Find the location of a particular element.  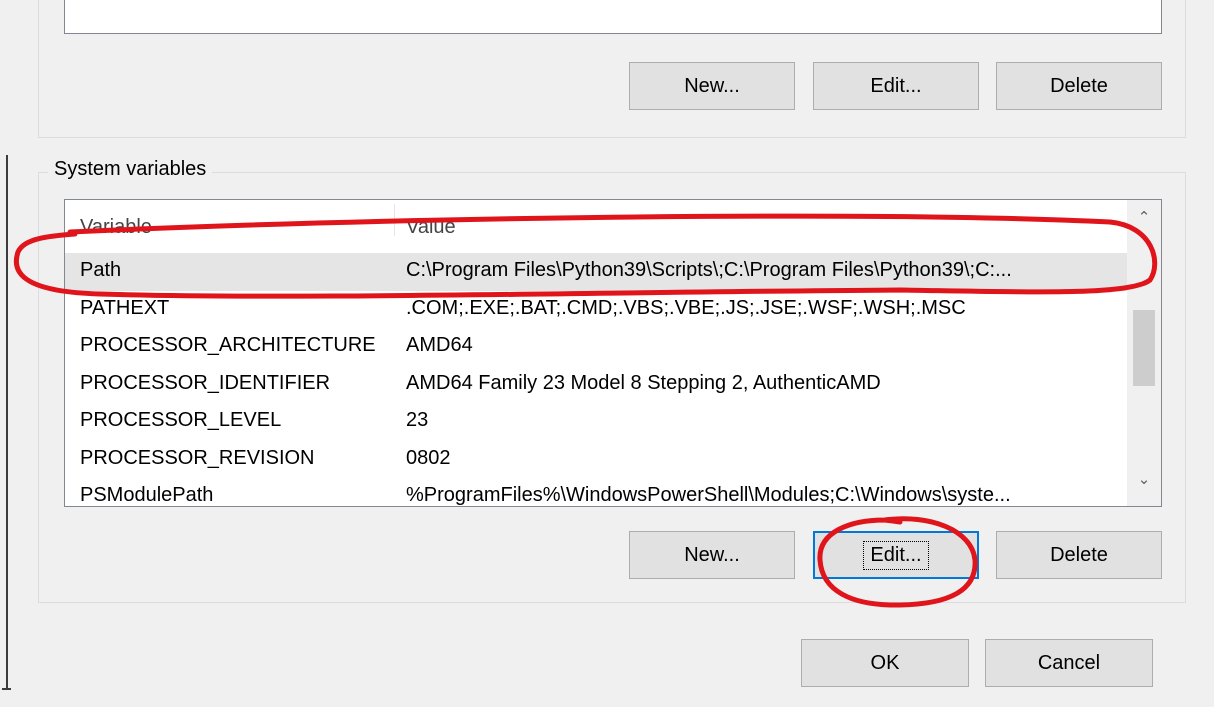

window-edge-tick is located at coordinates (6, 689).